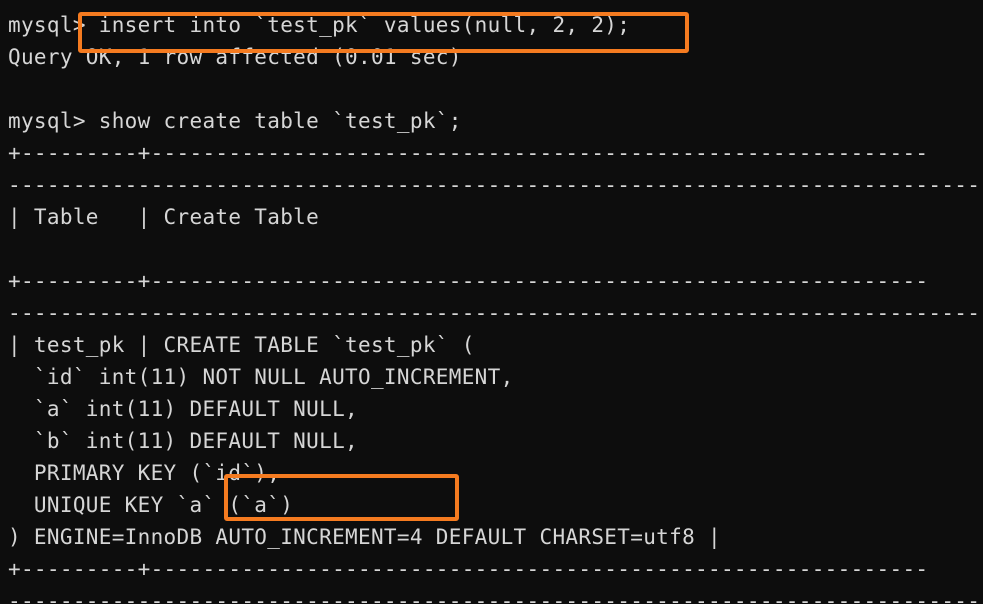  Describe the element at coordinates (241, 345) in the screenshot. I see `terminal-line: | test_pk | CREATE TABLE `test_pk` (` at that location.